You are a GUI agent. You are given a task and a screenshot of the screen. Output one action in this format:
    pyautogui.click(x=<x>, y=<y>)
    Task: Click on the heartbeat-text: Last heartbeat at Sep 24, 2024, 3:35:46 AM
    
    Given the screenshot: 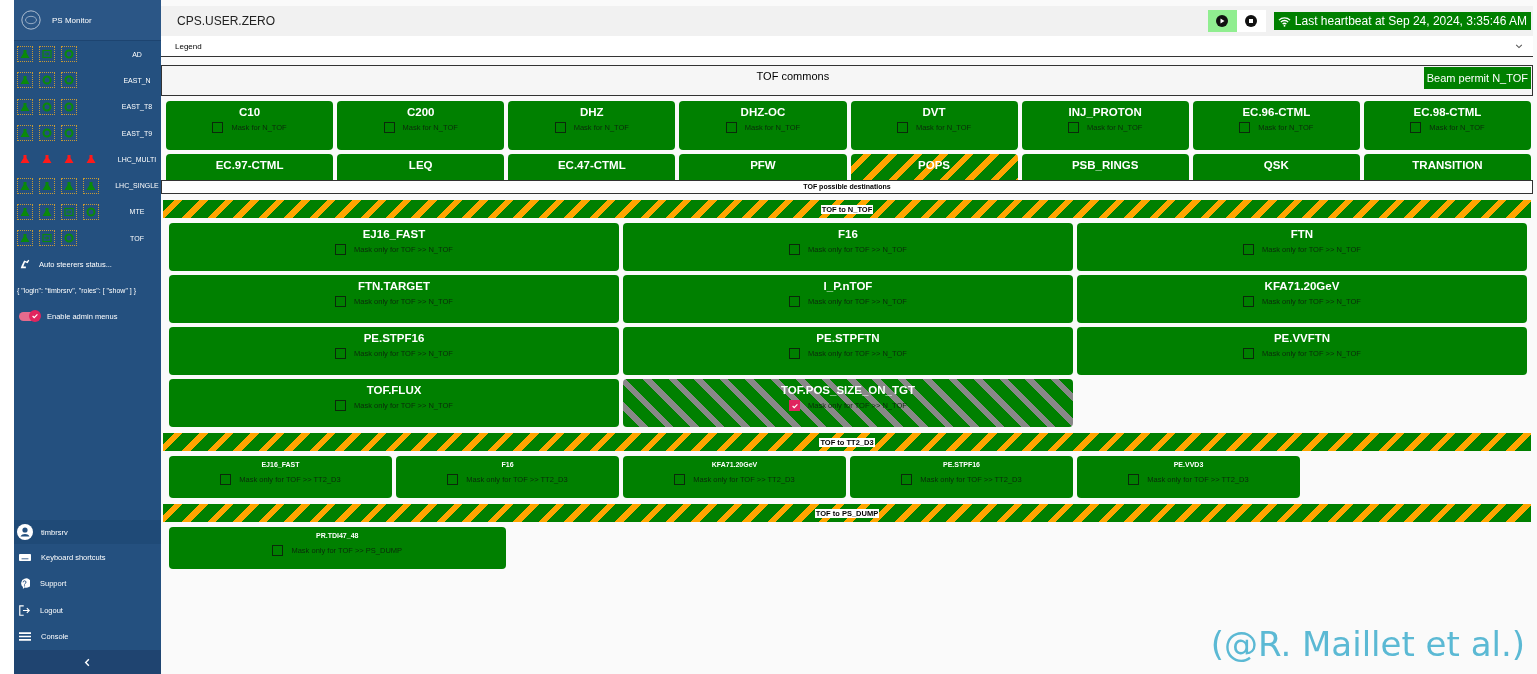 What is the action you would take?
    pyautogui.click(x=1410, y=21)
    